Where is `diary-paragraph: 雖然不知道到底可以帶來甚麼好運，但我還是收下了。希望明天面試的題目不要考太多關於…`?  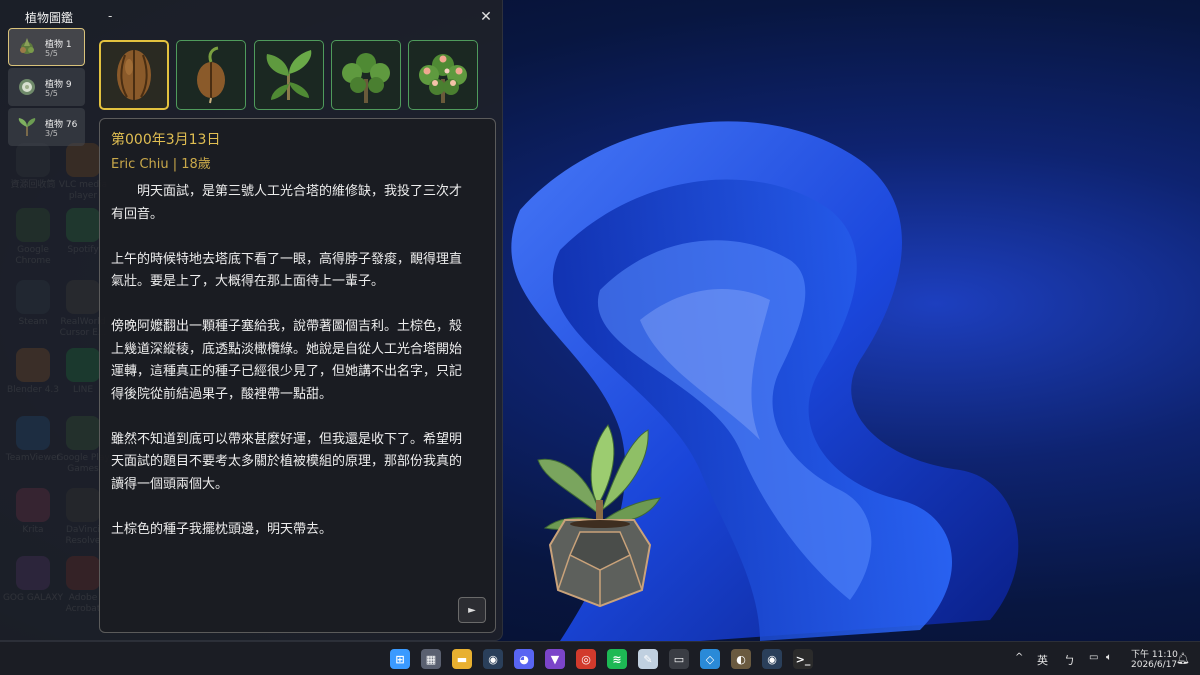 diary-paragraph: 雖然不知道到底可以帶來甚麼好運，但我還是收下了。希望明天面試的題目不要考太多關於… is located at coordinates (287, 461).